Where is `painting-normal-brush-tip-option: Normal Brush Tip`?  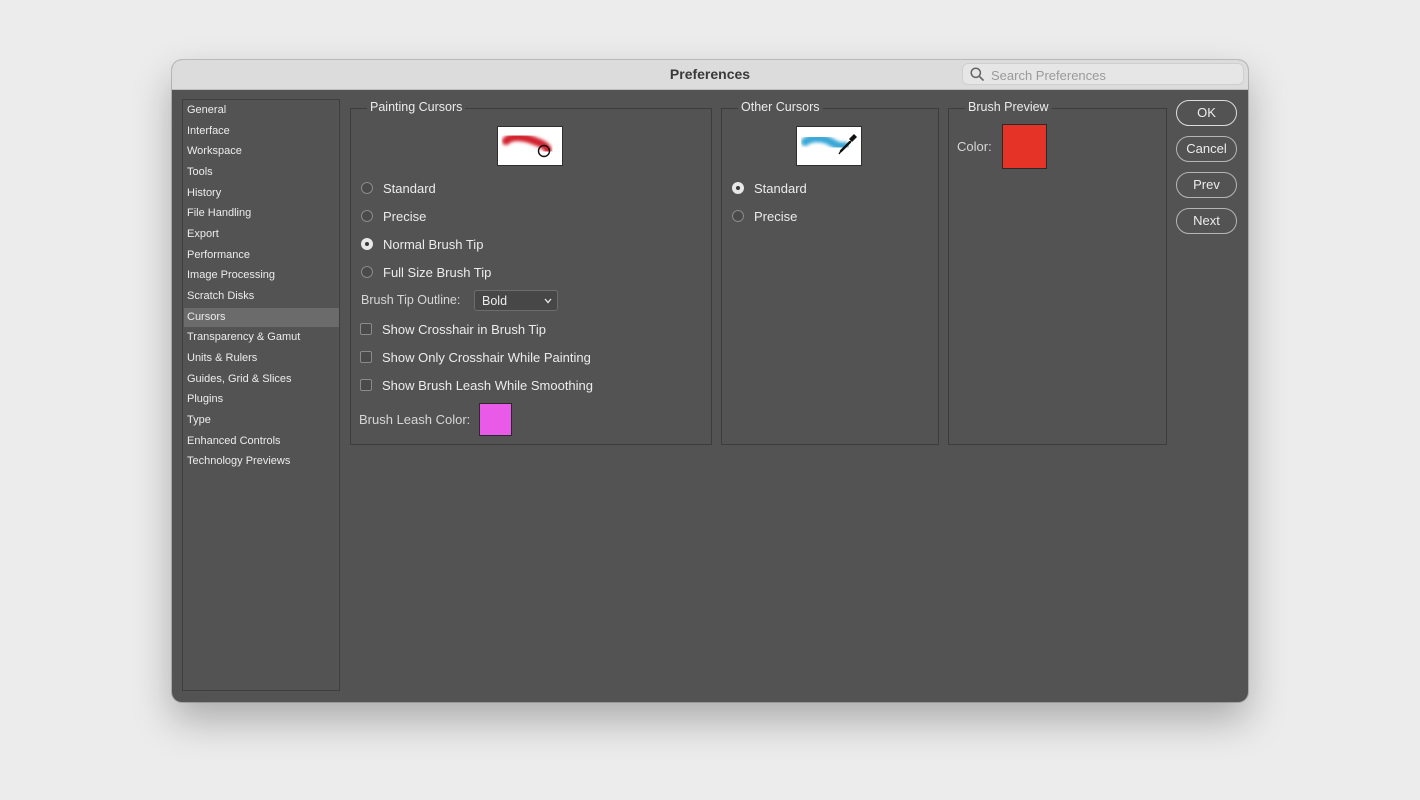
painting-normal-brush-tip-option: Normal Brush Tip is located at coordinates (422, 244).